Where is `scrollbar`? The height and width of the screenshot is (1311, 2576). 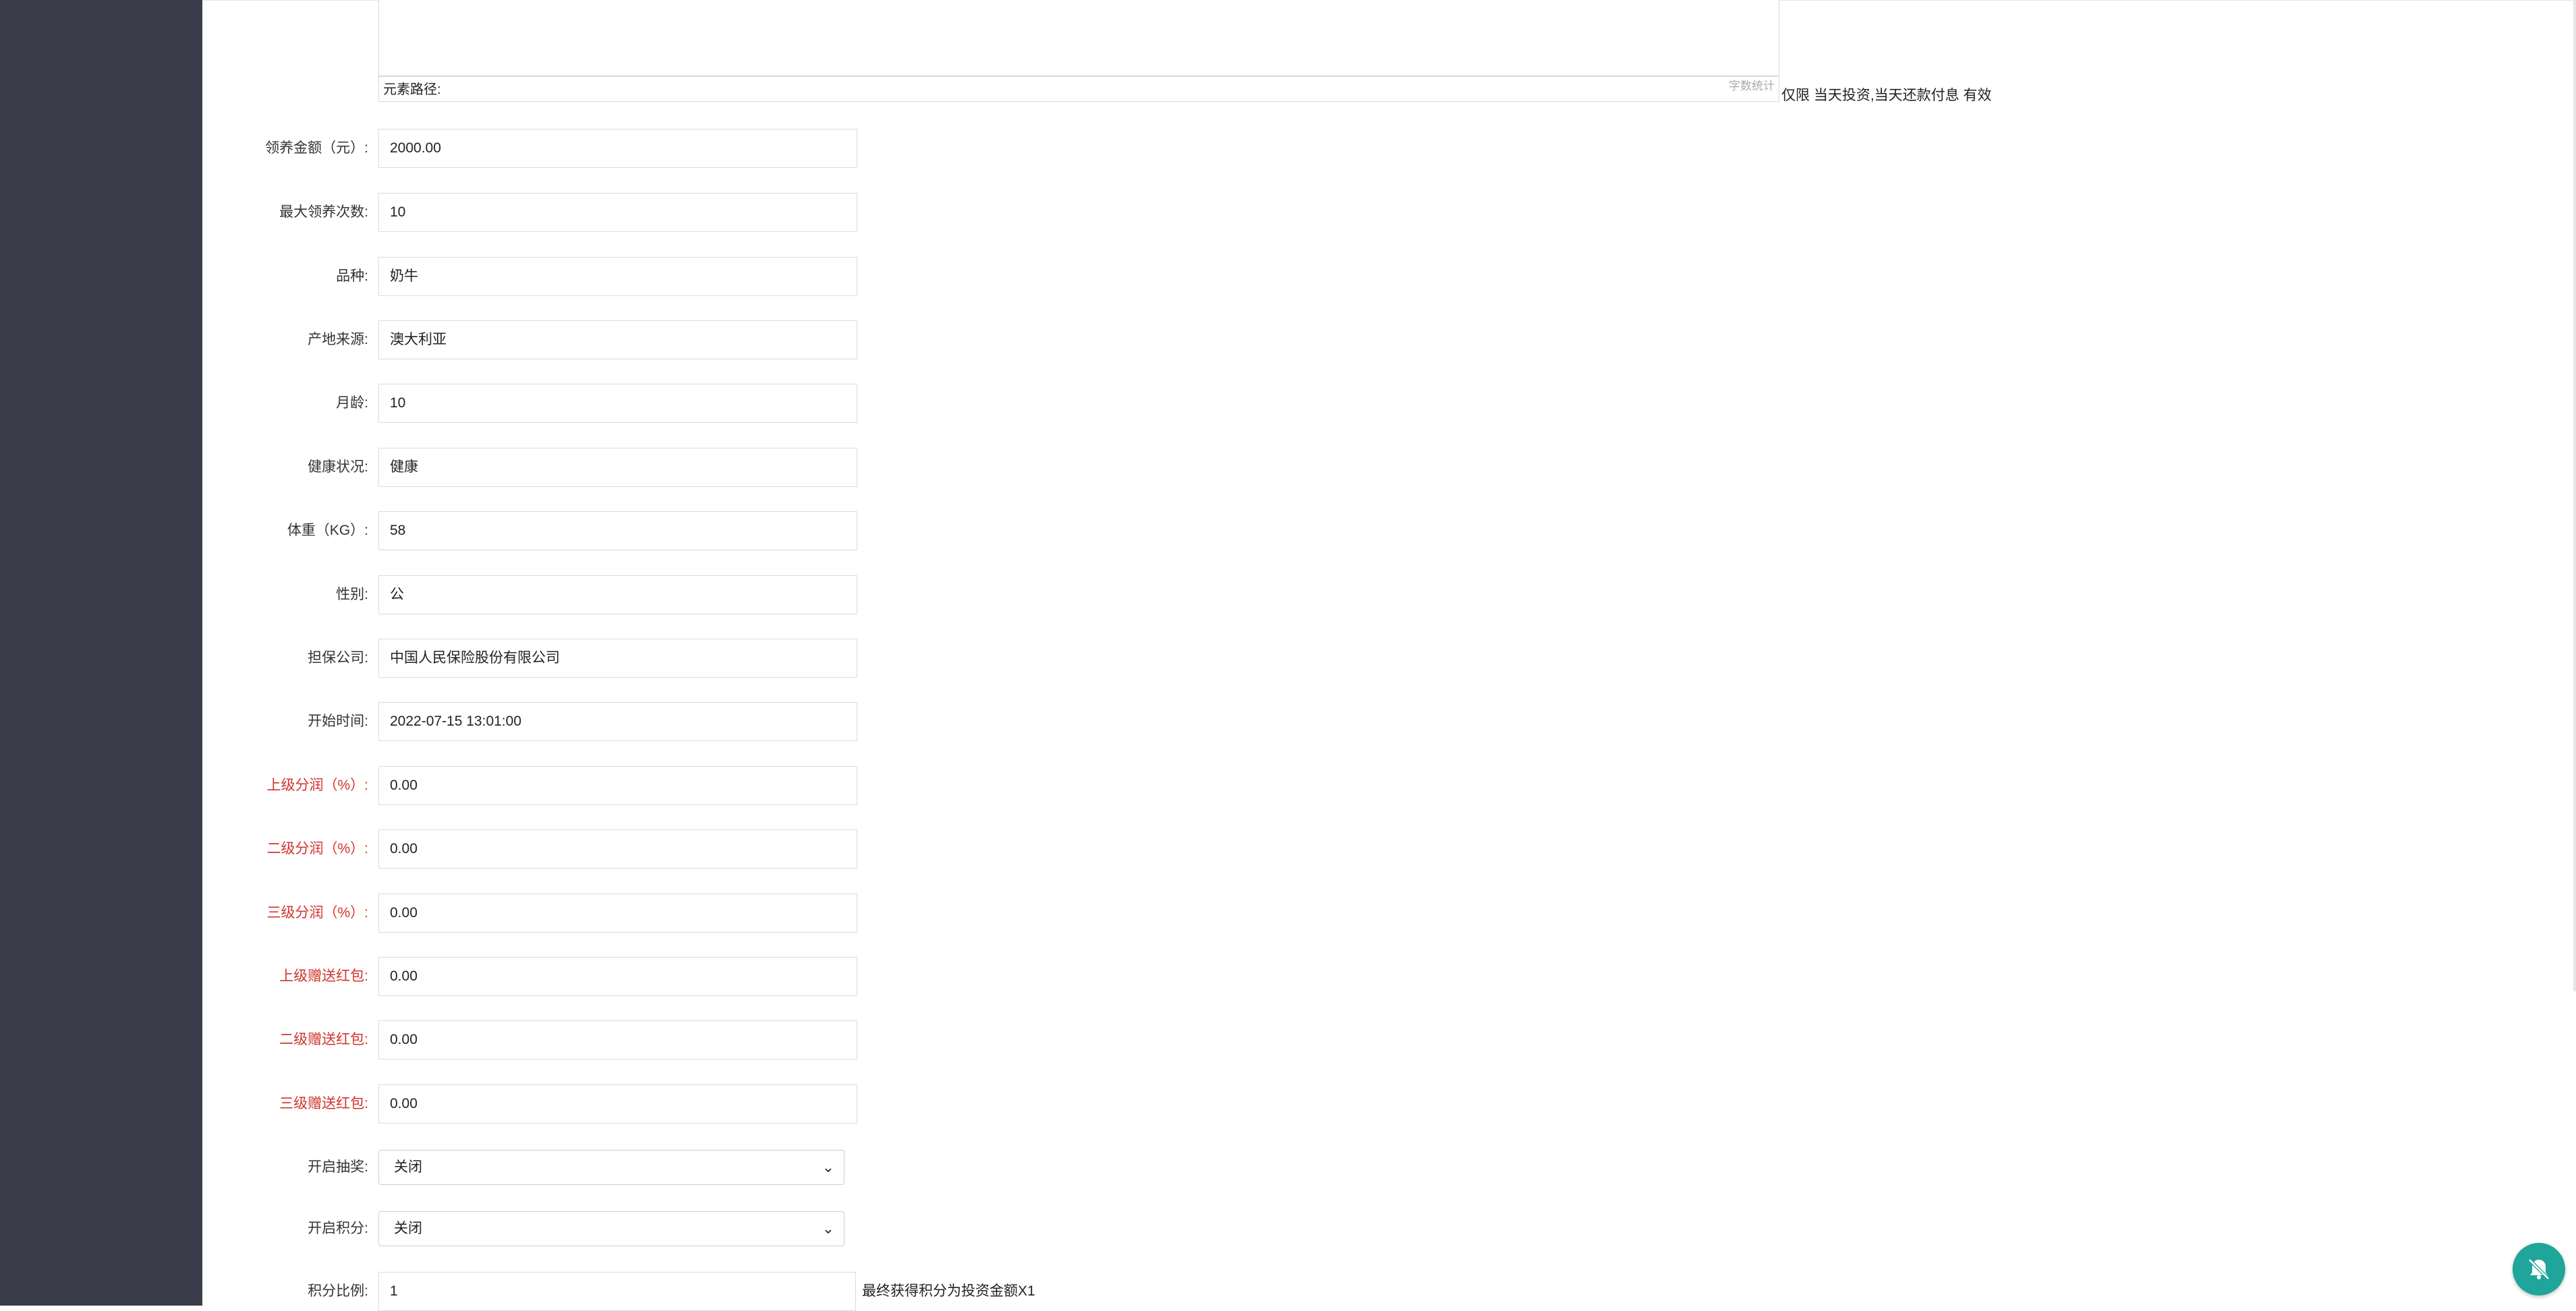 scrollbar is located at coordinates (2574, 496).